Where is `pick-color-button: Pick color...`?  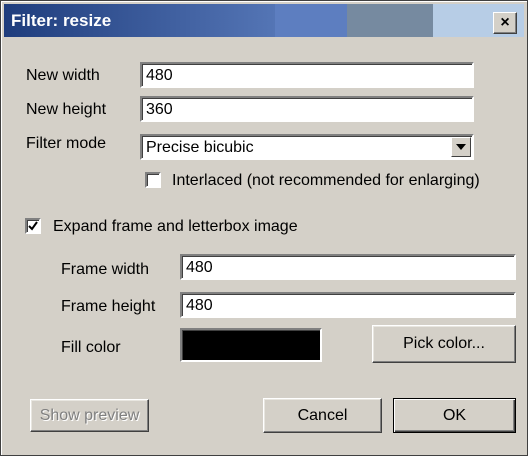 pick-color-button: Pick color... is located at coordinates (444, 344).